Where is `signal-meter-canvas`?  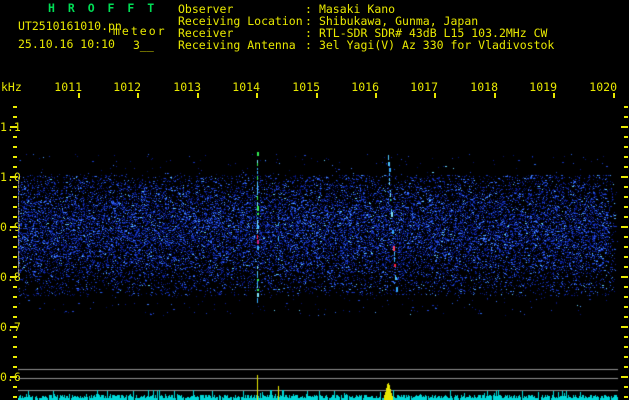 signal-meter-canvas is located at coordinates (319, 384).